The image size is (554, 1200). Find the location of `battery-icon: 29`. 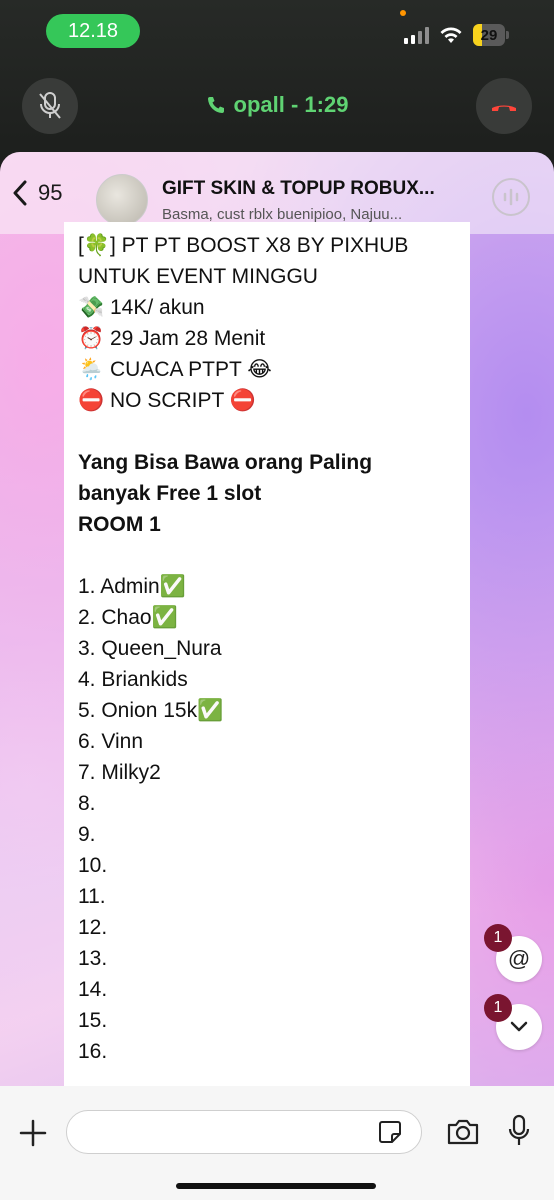

battery-icon: 29 is located at coordinates (491, 35).